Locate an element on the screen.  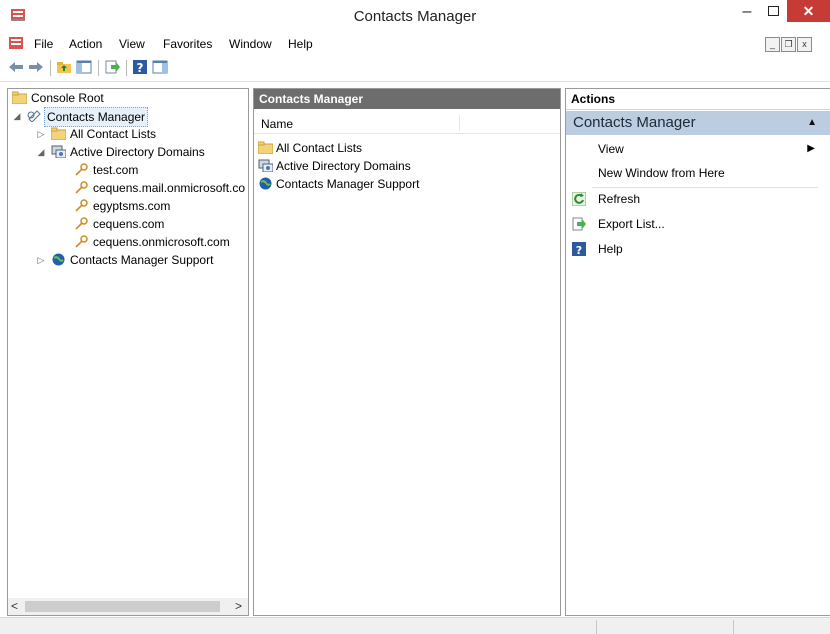
tree-item-domain: cequens.mail.onmicrosoft.co is located at coordinates (129, 188).